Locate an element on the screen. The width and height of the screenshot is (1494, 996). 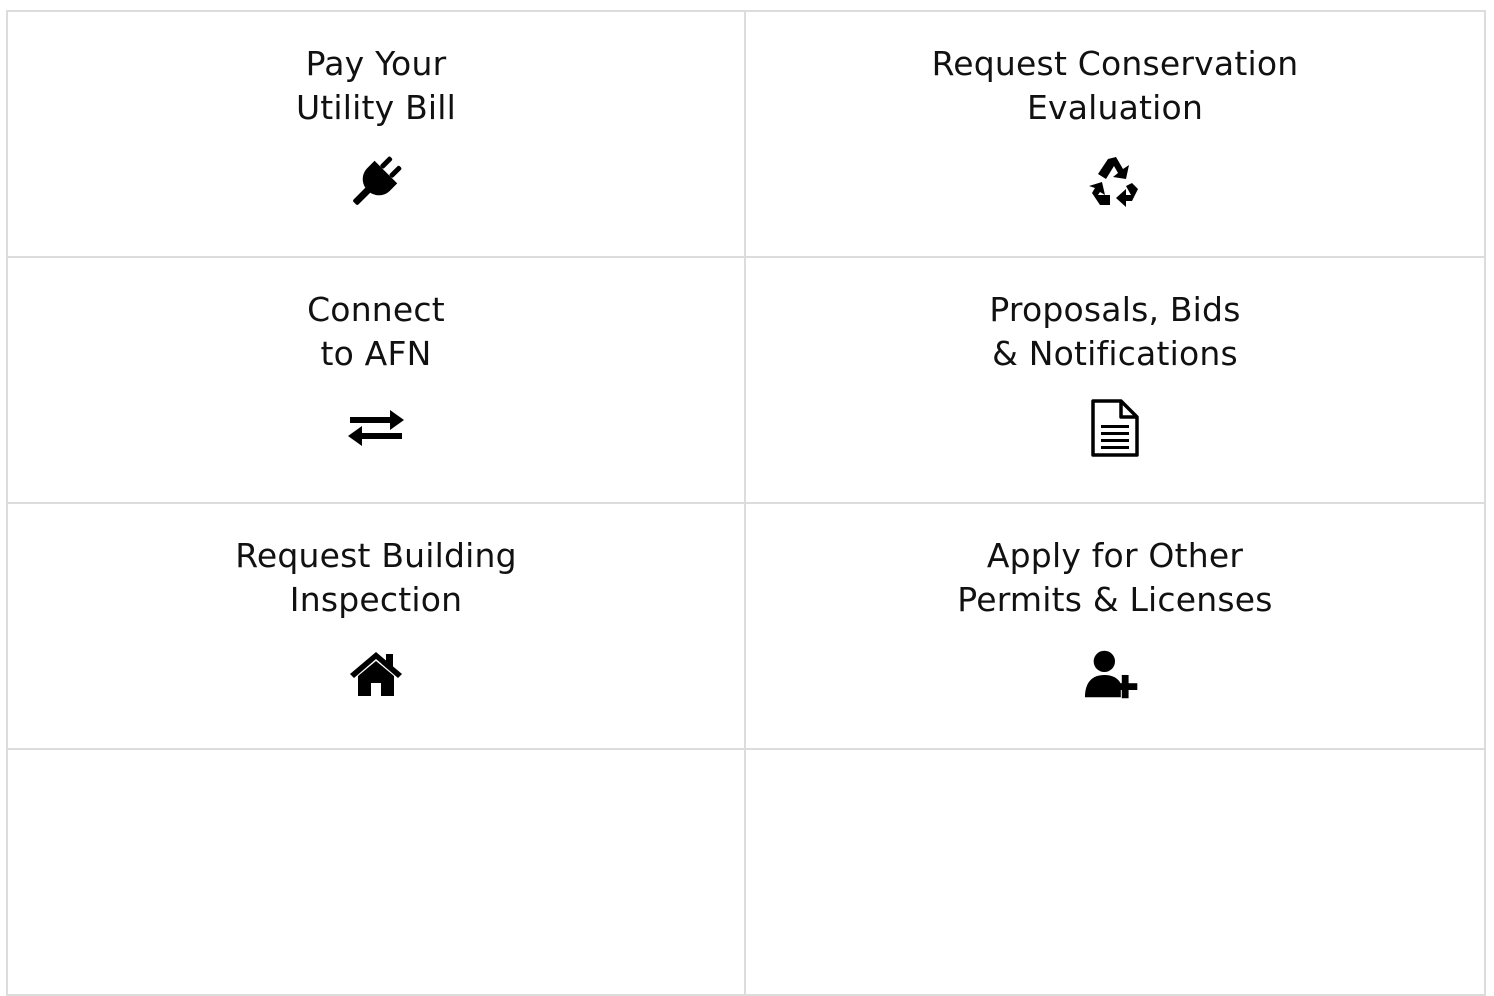
tile-apply-other-permits-licenses: Apply for Other Permits & Licenses is located at coordinates (1115, 626).